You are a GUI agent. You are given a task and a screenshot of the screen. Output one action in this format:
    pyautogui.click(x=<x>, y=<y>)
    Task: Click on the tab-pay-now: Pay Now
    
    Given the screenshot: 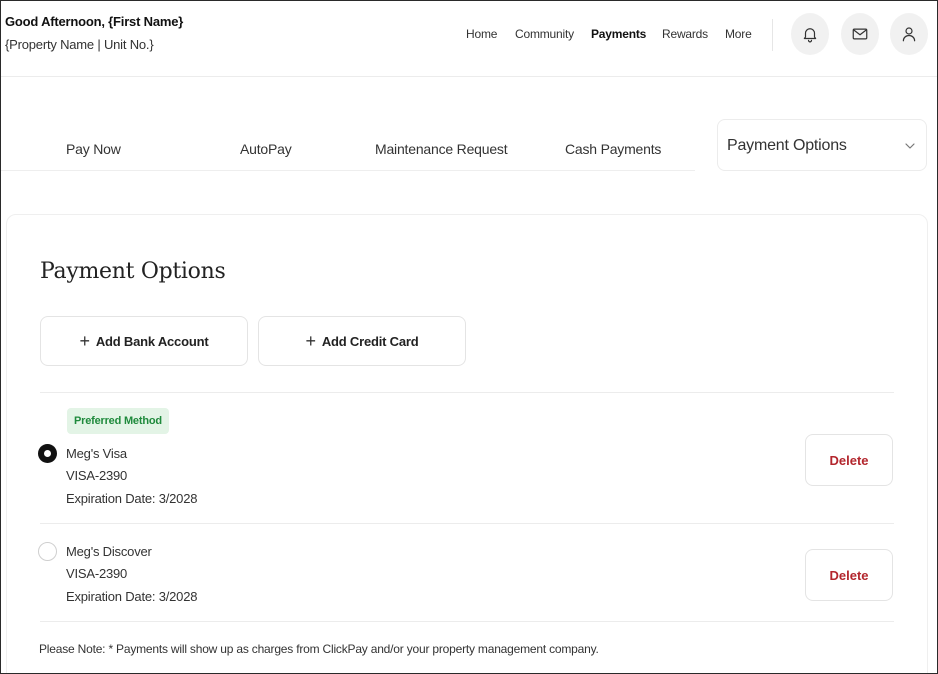 What is the action you would take?
    pyautogui.click(x=93, y=149)
    